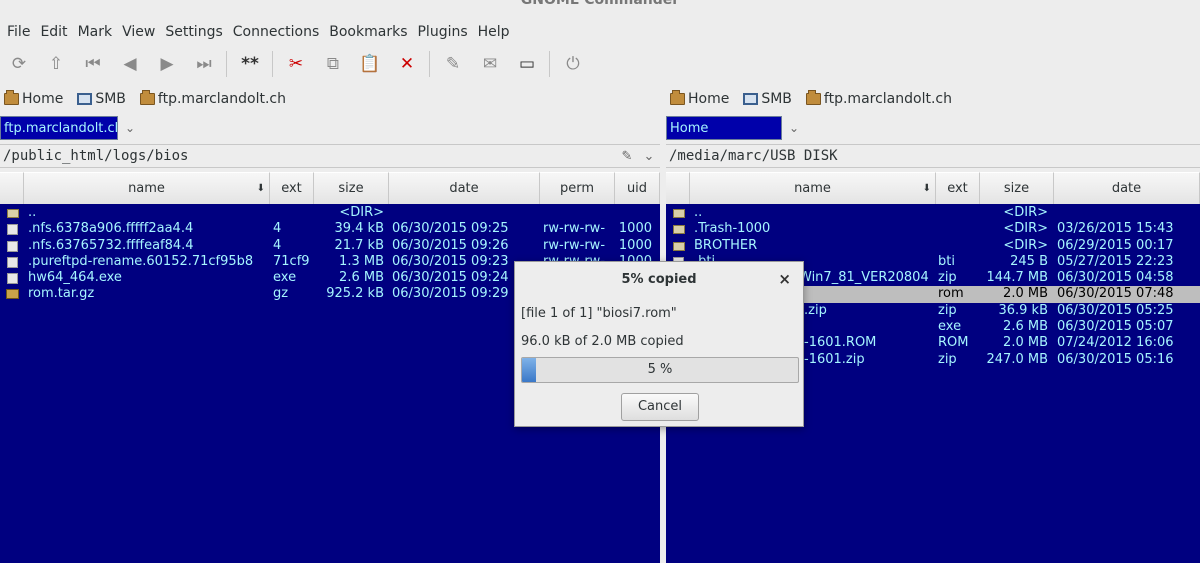  Describe the element at coordinates (1025, 245) in the screenshot. I see `file-size: <DIR>` at that location.